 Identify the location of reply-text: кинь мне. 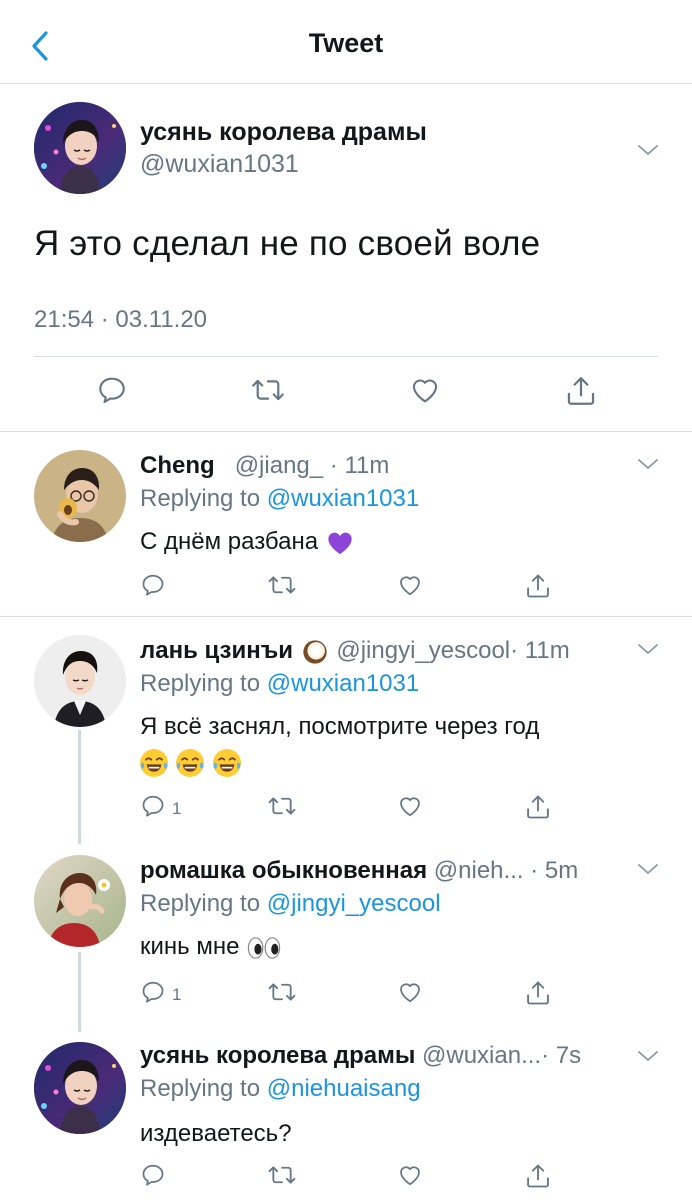
(211, 947).